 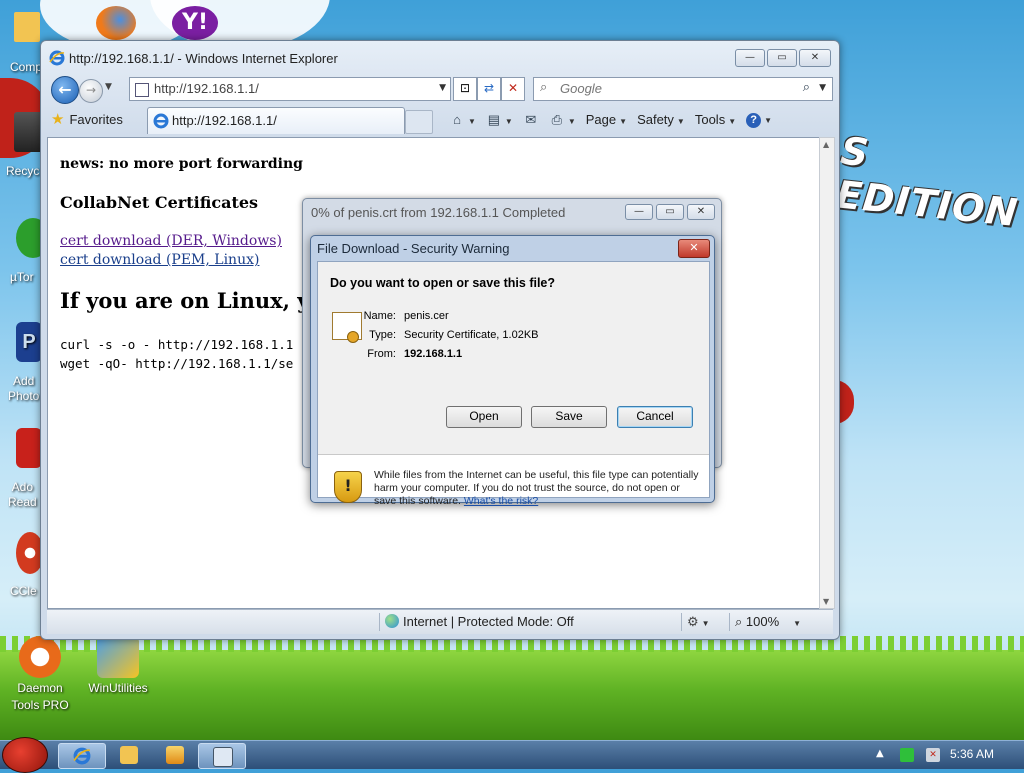 What do you see at coordinates (479, 621) in the screenshot?
I see `security-zone: Internet | Protected Mode: Off` at bounding box center [479, 621].